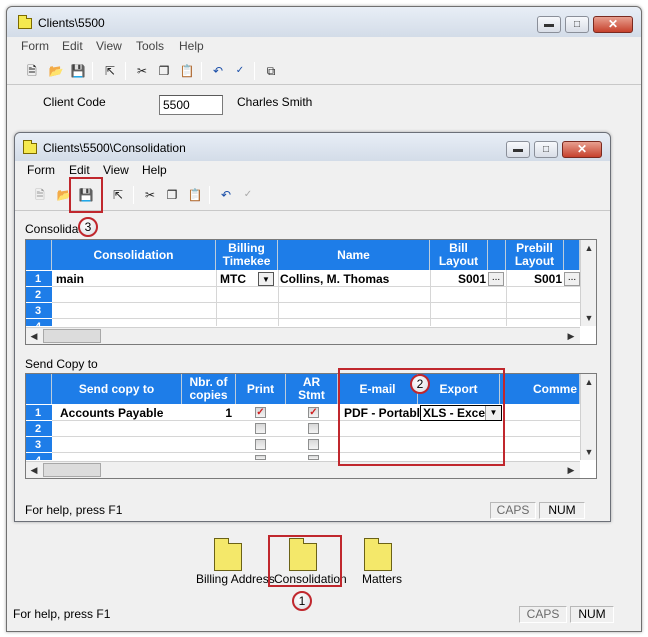  Describe the element at coordinates (518, 149) in the screenshot. I see `inner-minimize-button: ▬` at that location.